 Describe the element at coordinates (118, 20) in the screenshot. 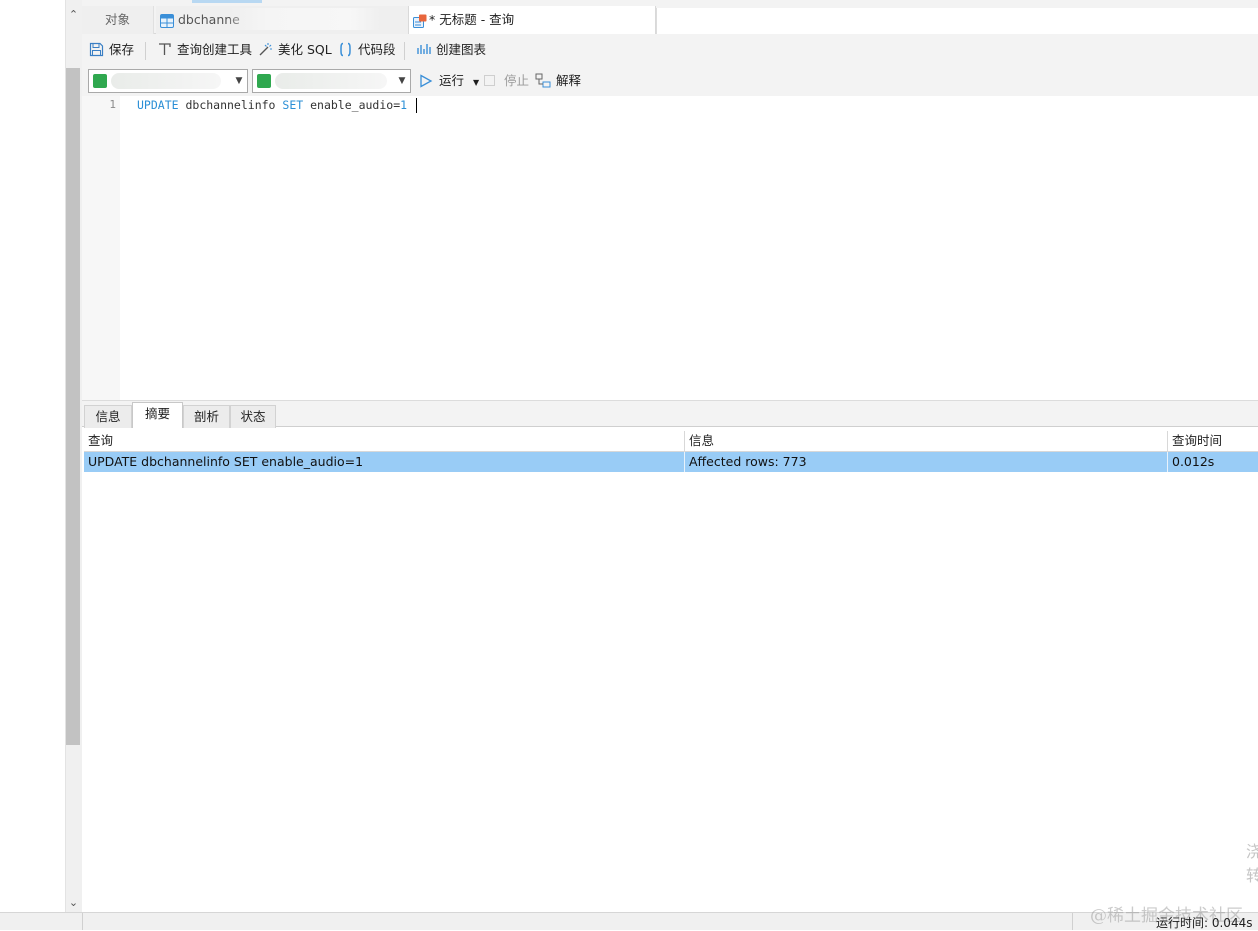

I see `tab-objects: 对象` at that location.